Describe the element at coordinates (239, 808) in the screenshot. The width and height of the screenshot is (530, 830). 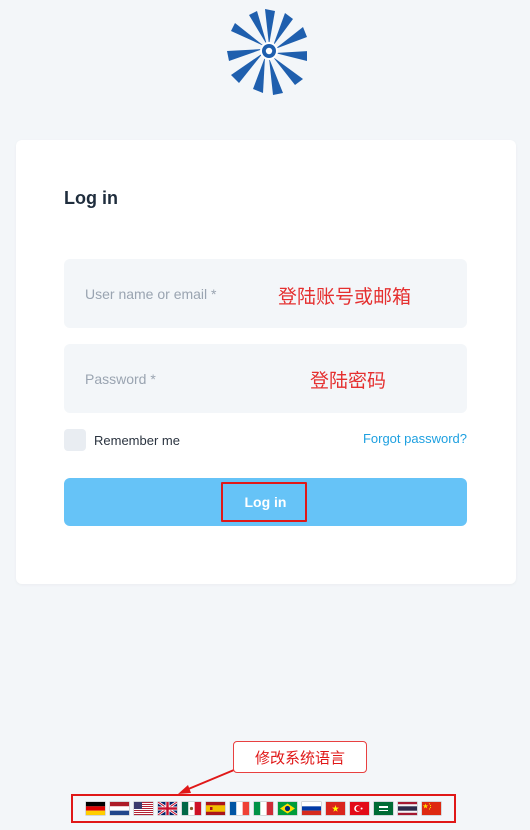
I see `flag-fr-icon` at that location.